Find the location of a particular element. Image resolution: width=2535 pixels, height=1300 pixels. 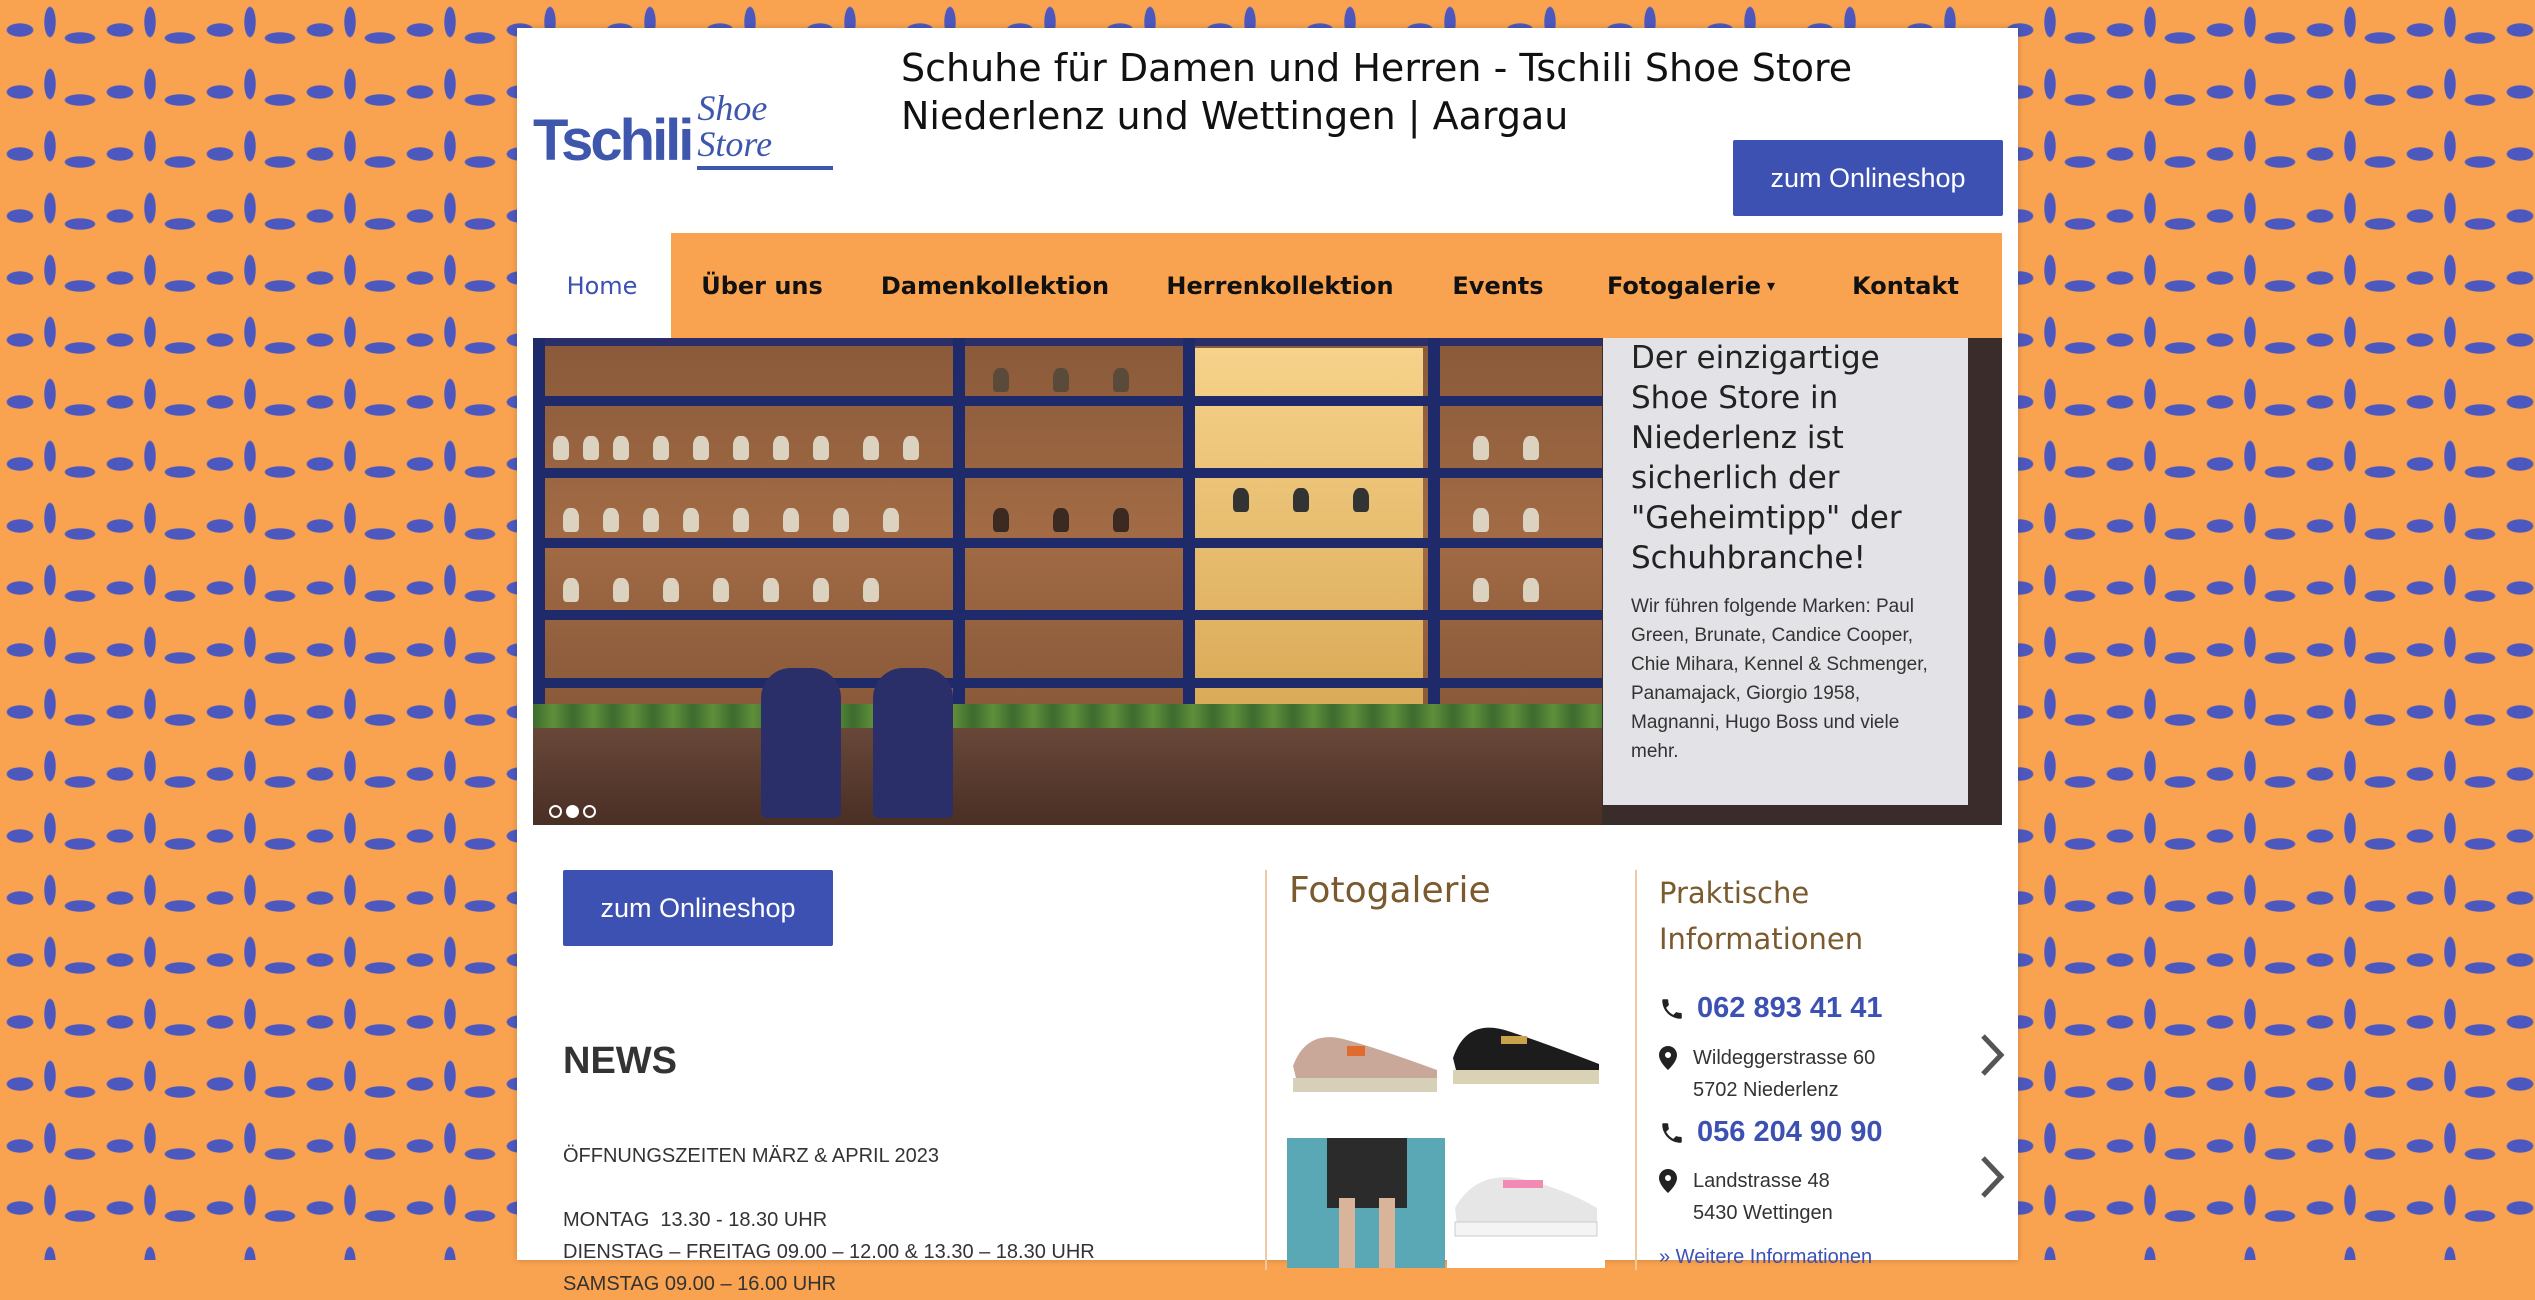

gallery-heading: Fotogalerie is located at coordinates (1390, 890).